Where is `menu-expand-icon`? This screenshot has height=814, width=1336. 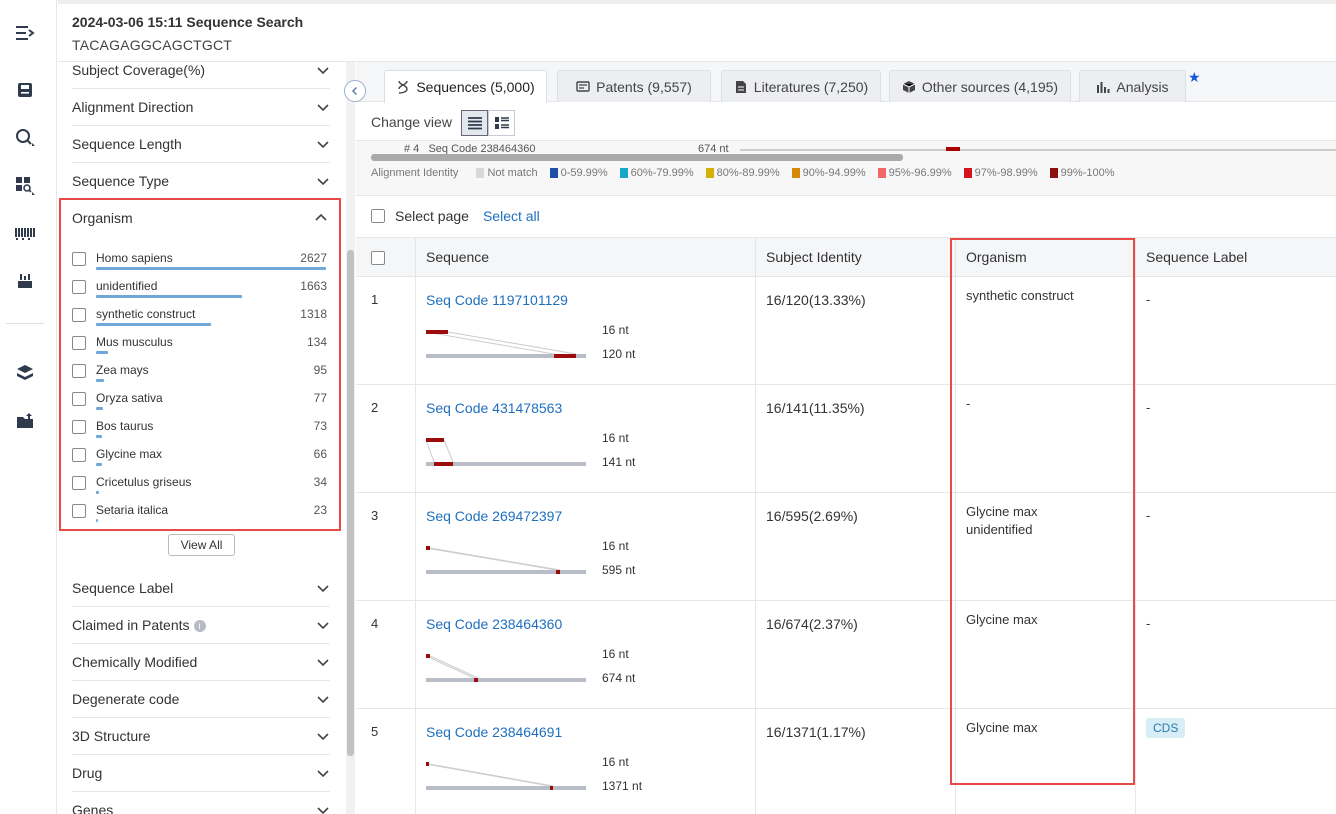 menu-expand-icon is located at coordinates (25, 33).